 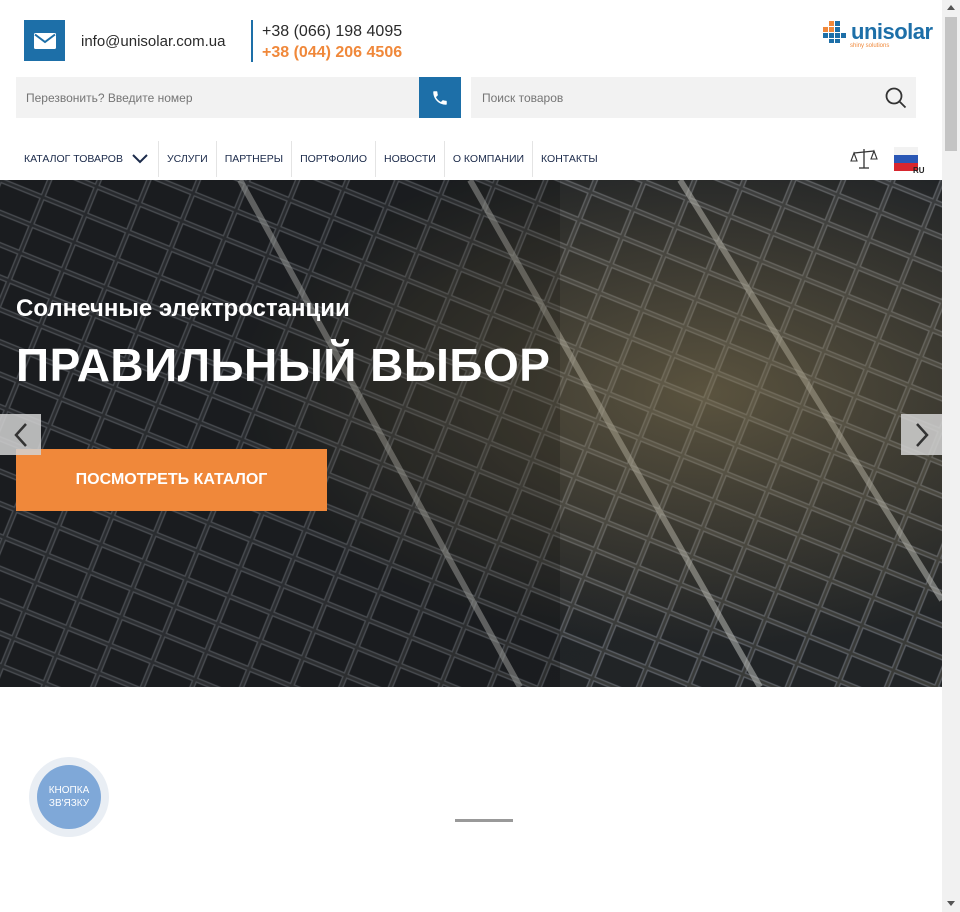 I want to click on section-divider, so click(x=484, y=820).